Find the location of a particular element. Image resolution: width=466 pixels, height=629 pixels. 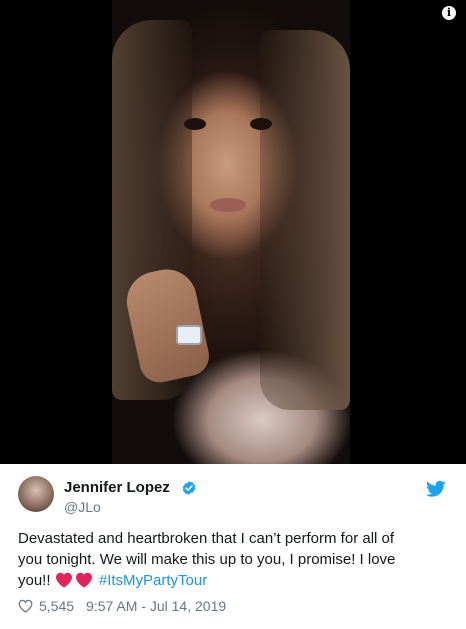

hashtag-link: #ItsMyPartyTour is located at coordinates (153, 580).